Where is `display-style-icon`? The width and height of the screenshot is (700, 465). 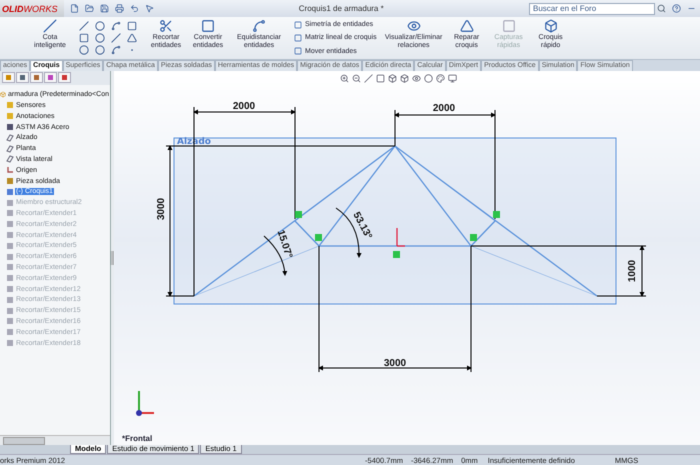
display-style-icon is located at coordinates (404, 79).